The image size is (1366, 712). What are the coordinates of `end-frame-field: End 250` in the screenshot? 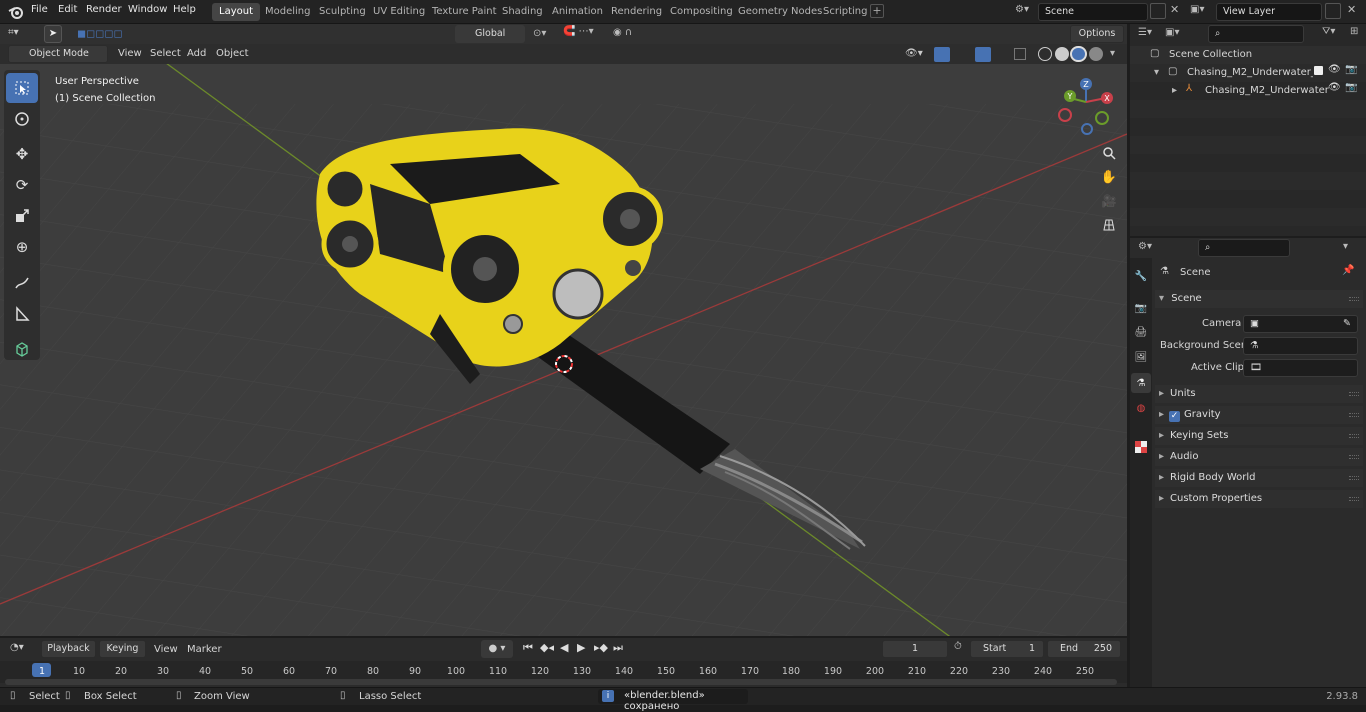 It's located at (1084, 649).